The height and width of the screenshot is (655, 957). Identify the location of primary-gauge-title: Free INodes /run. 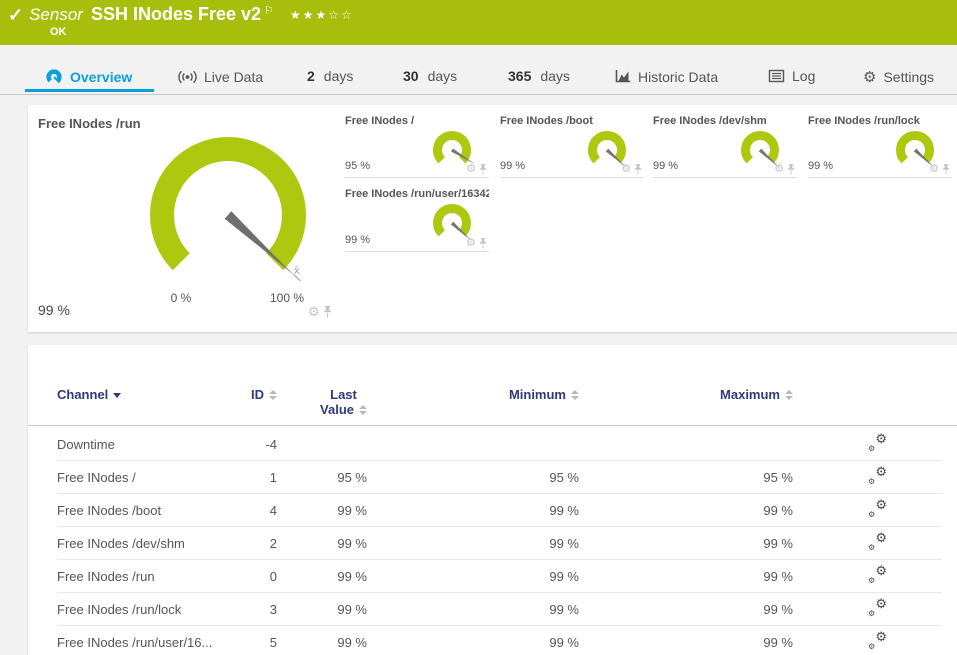
(89, 123).